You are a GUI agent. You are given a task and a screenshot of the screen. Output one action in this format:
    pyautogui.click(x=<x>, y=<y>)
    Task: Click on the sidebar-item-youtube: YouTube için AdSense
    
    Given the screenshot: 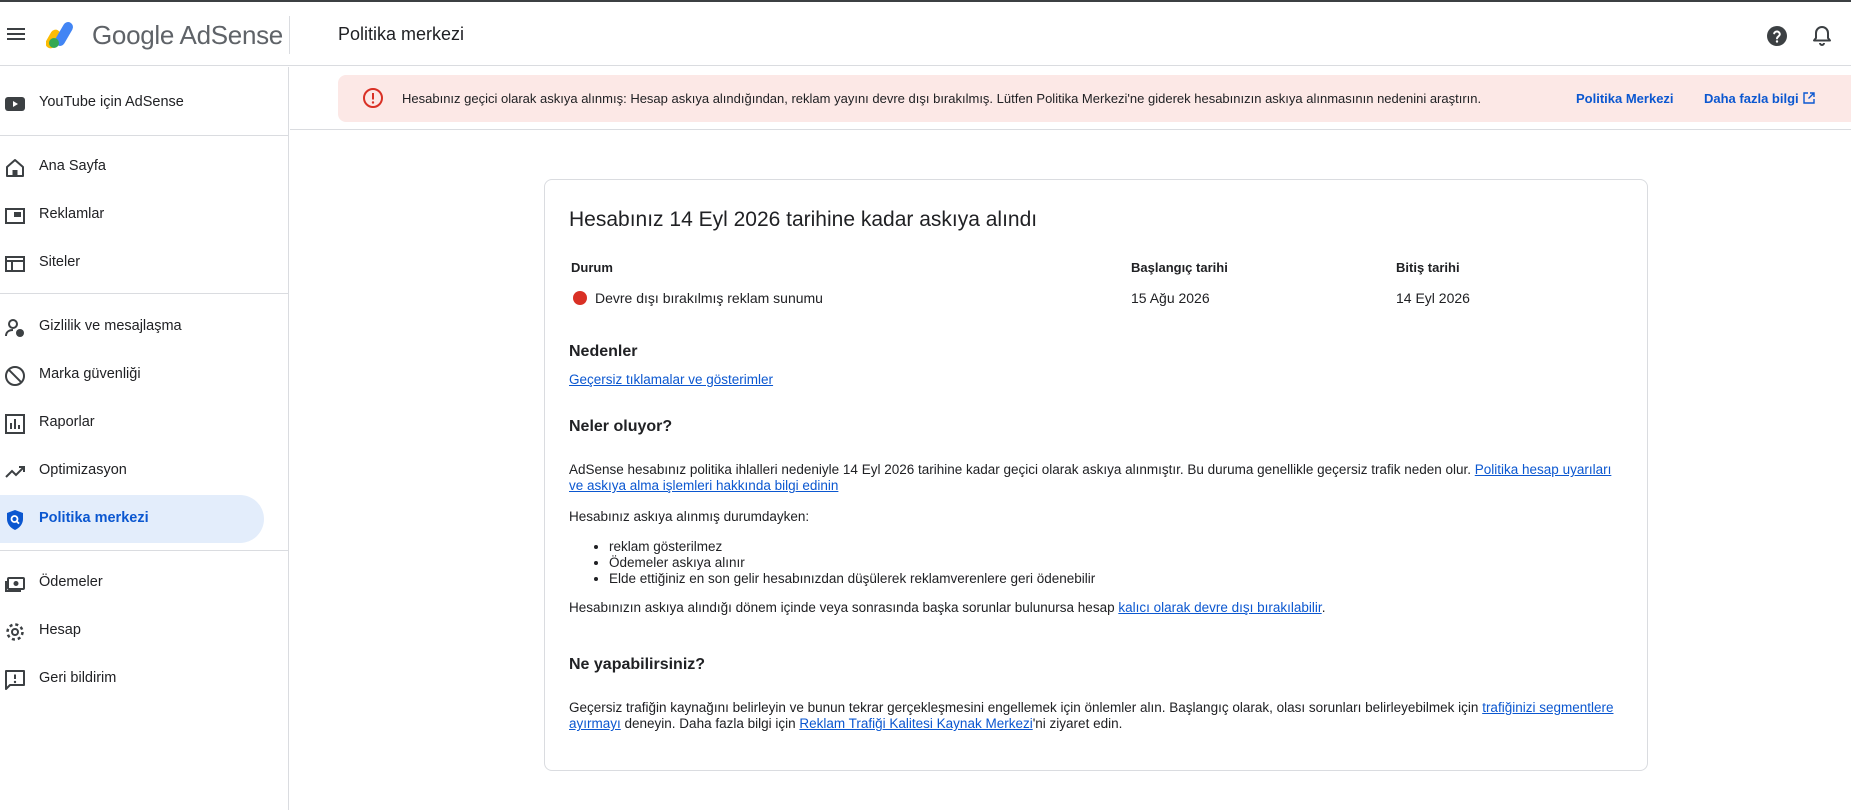 What is the action you would take?
    pyautogui.click(x=132, y=103)
    